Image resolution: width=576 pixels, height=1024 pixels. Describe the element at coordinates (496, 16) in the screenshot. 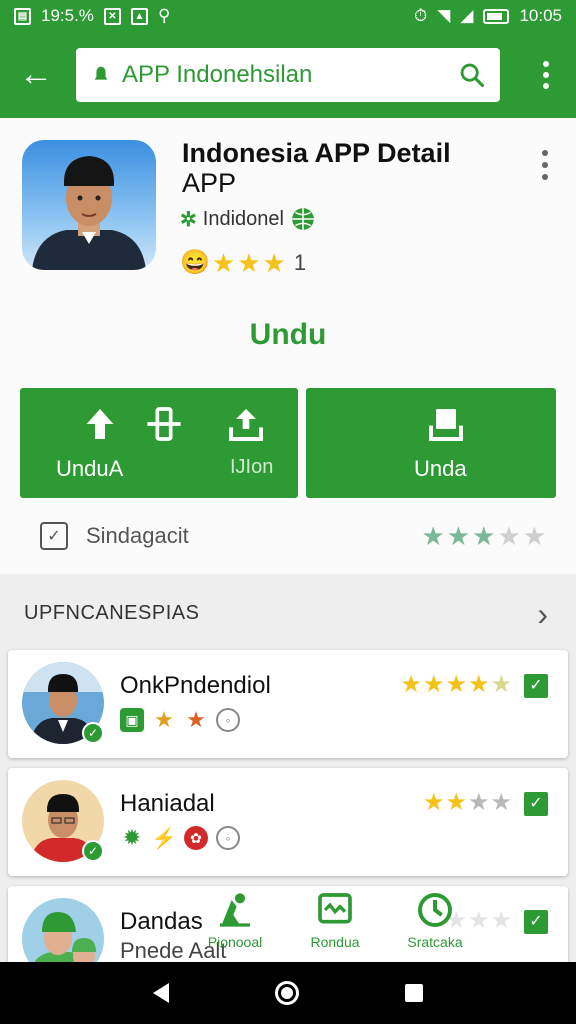

I see `battery-icon` at that location.